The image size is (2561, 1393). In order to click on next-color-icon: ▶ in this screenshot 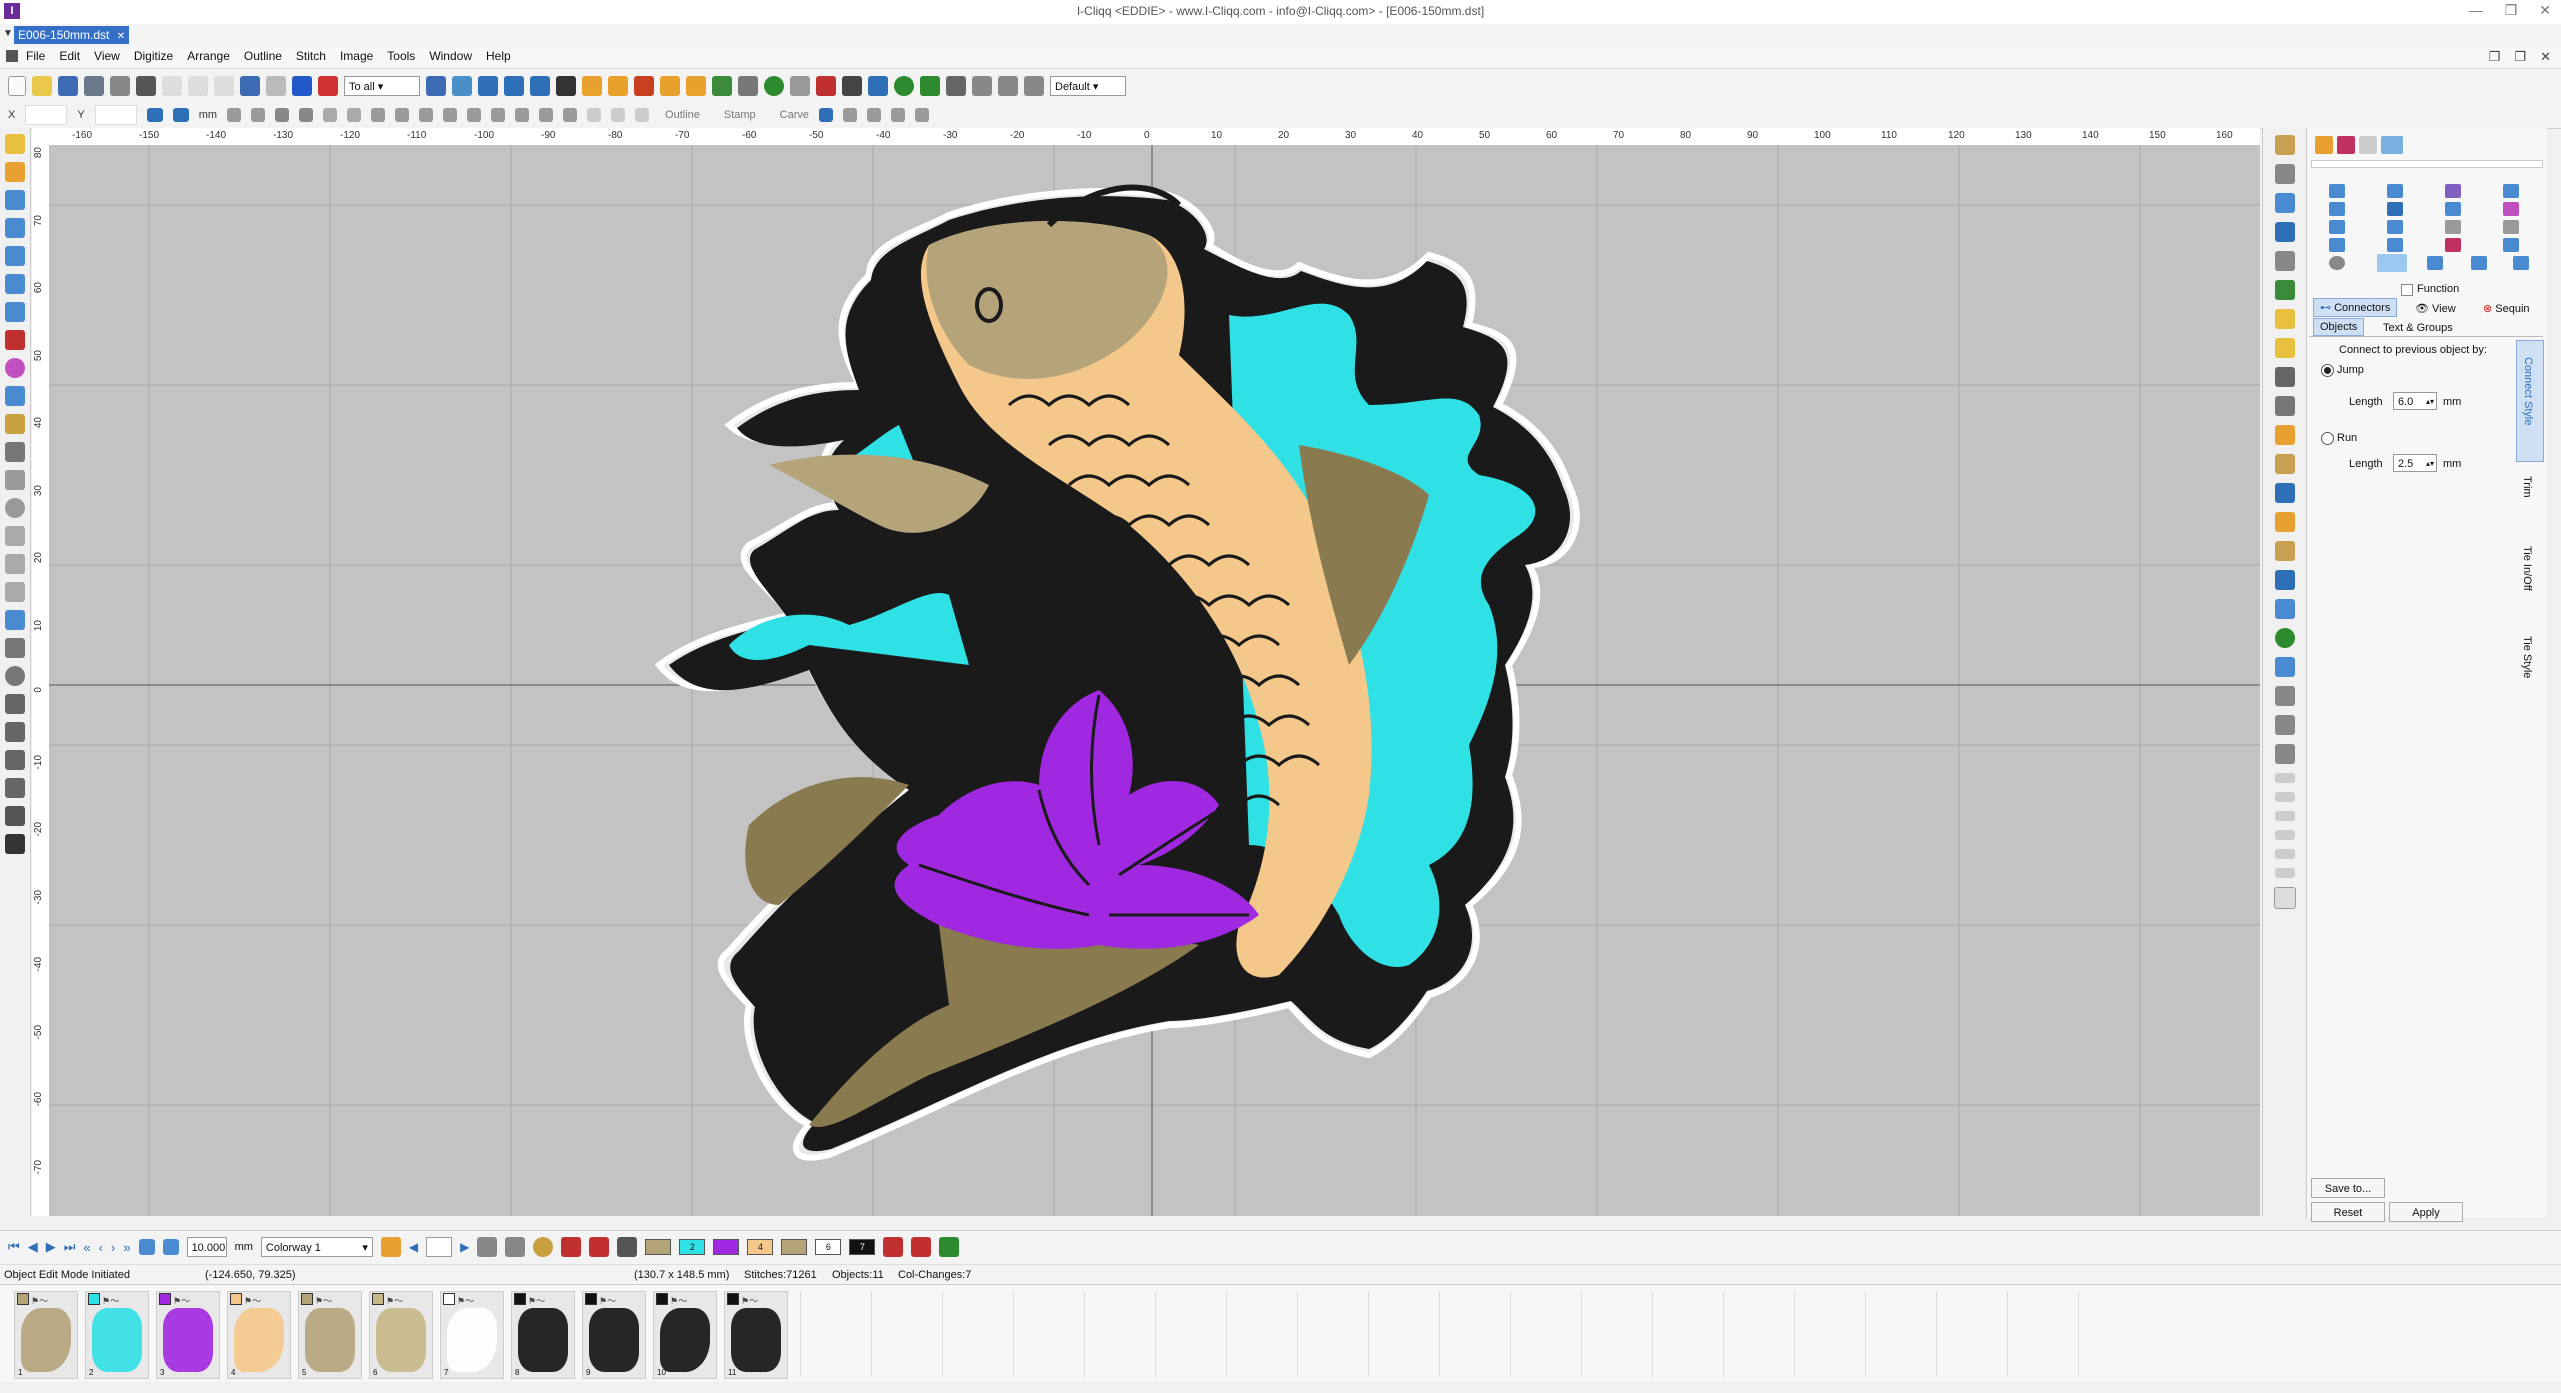, I will do `click(51, 1247)`.